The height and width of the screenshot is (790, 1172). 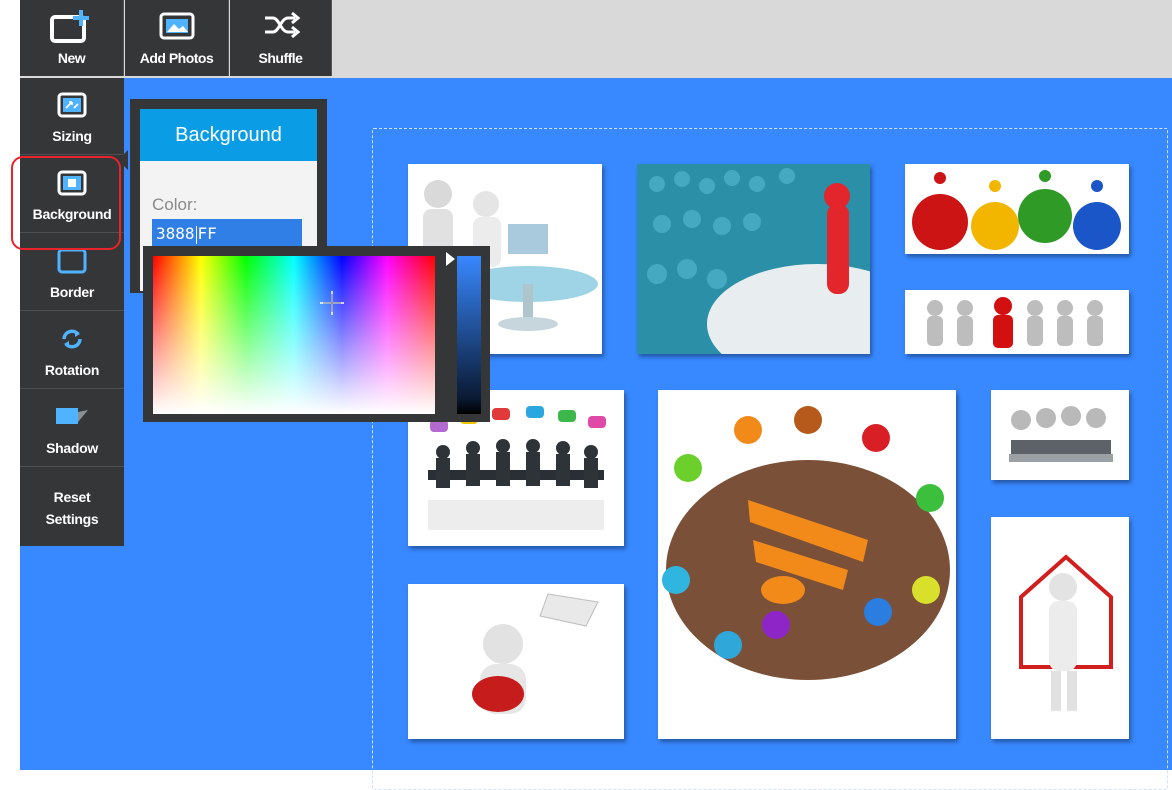 What do you see at coordinates (177, 26) in the screenshot?
I see `photo-icon` at bounding box center [177, 26].